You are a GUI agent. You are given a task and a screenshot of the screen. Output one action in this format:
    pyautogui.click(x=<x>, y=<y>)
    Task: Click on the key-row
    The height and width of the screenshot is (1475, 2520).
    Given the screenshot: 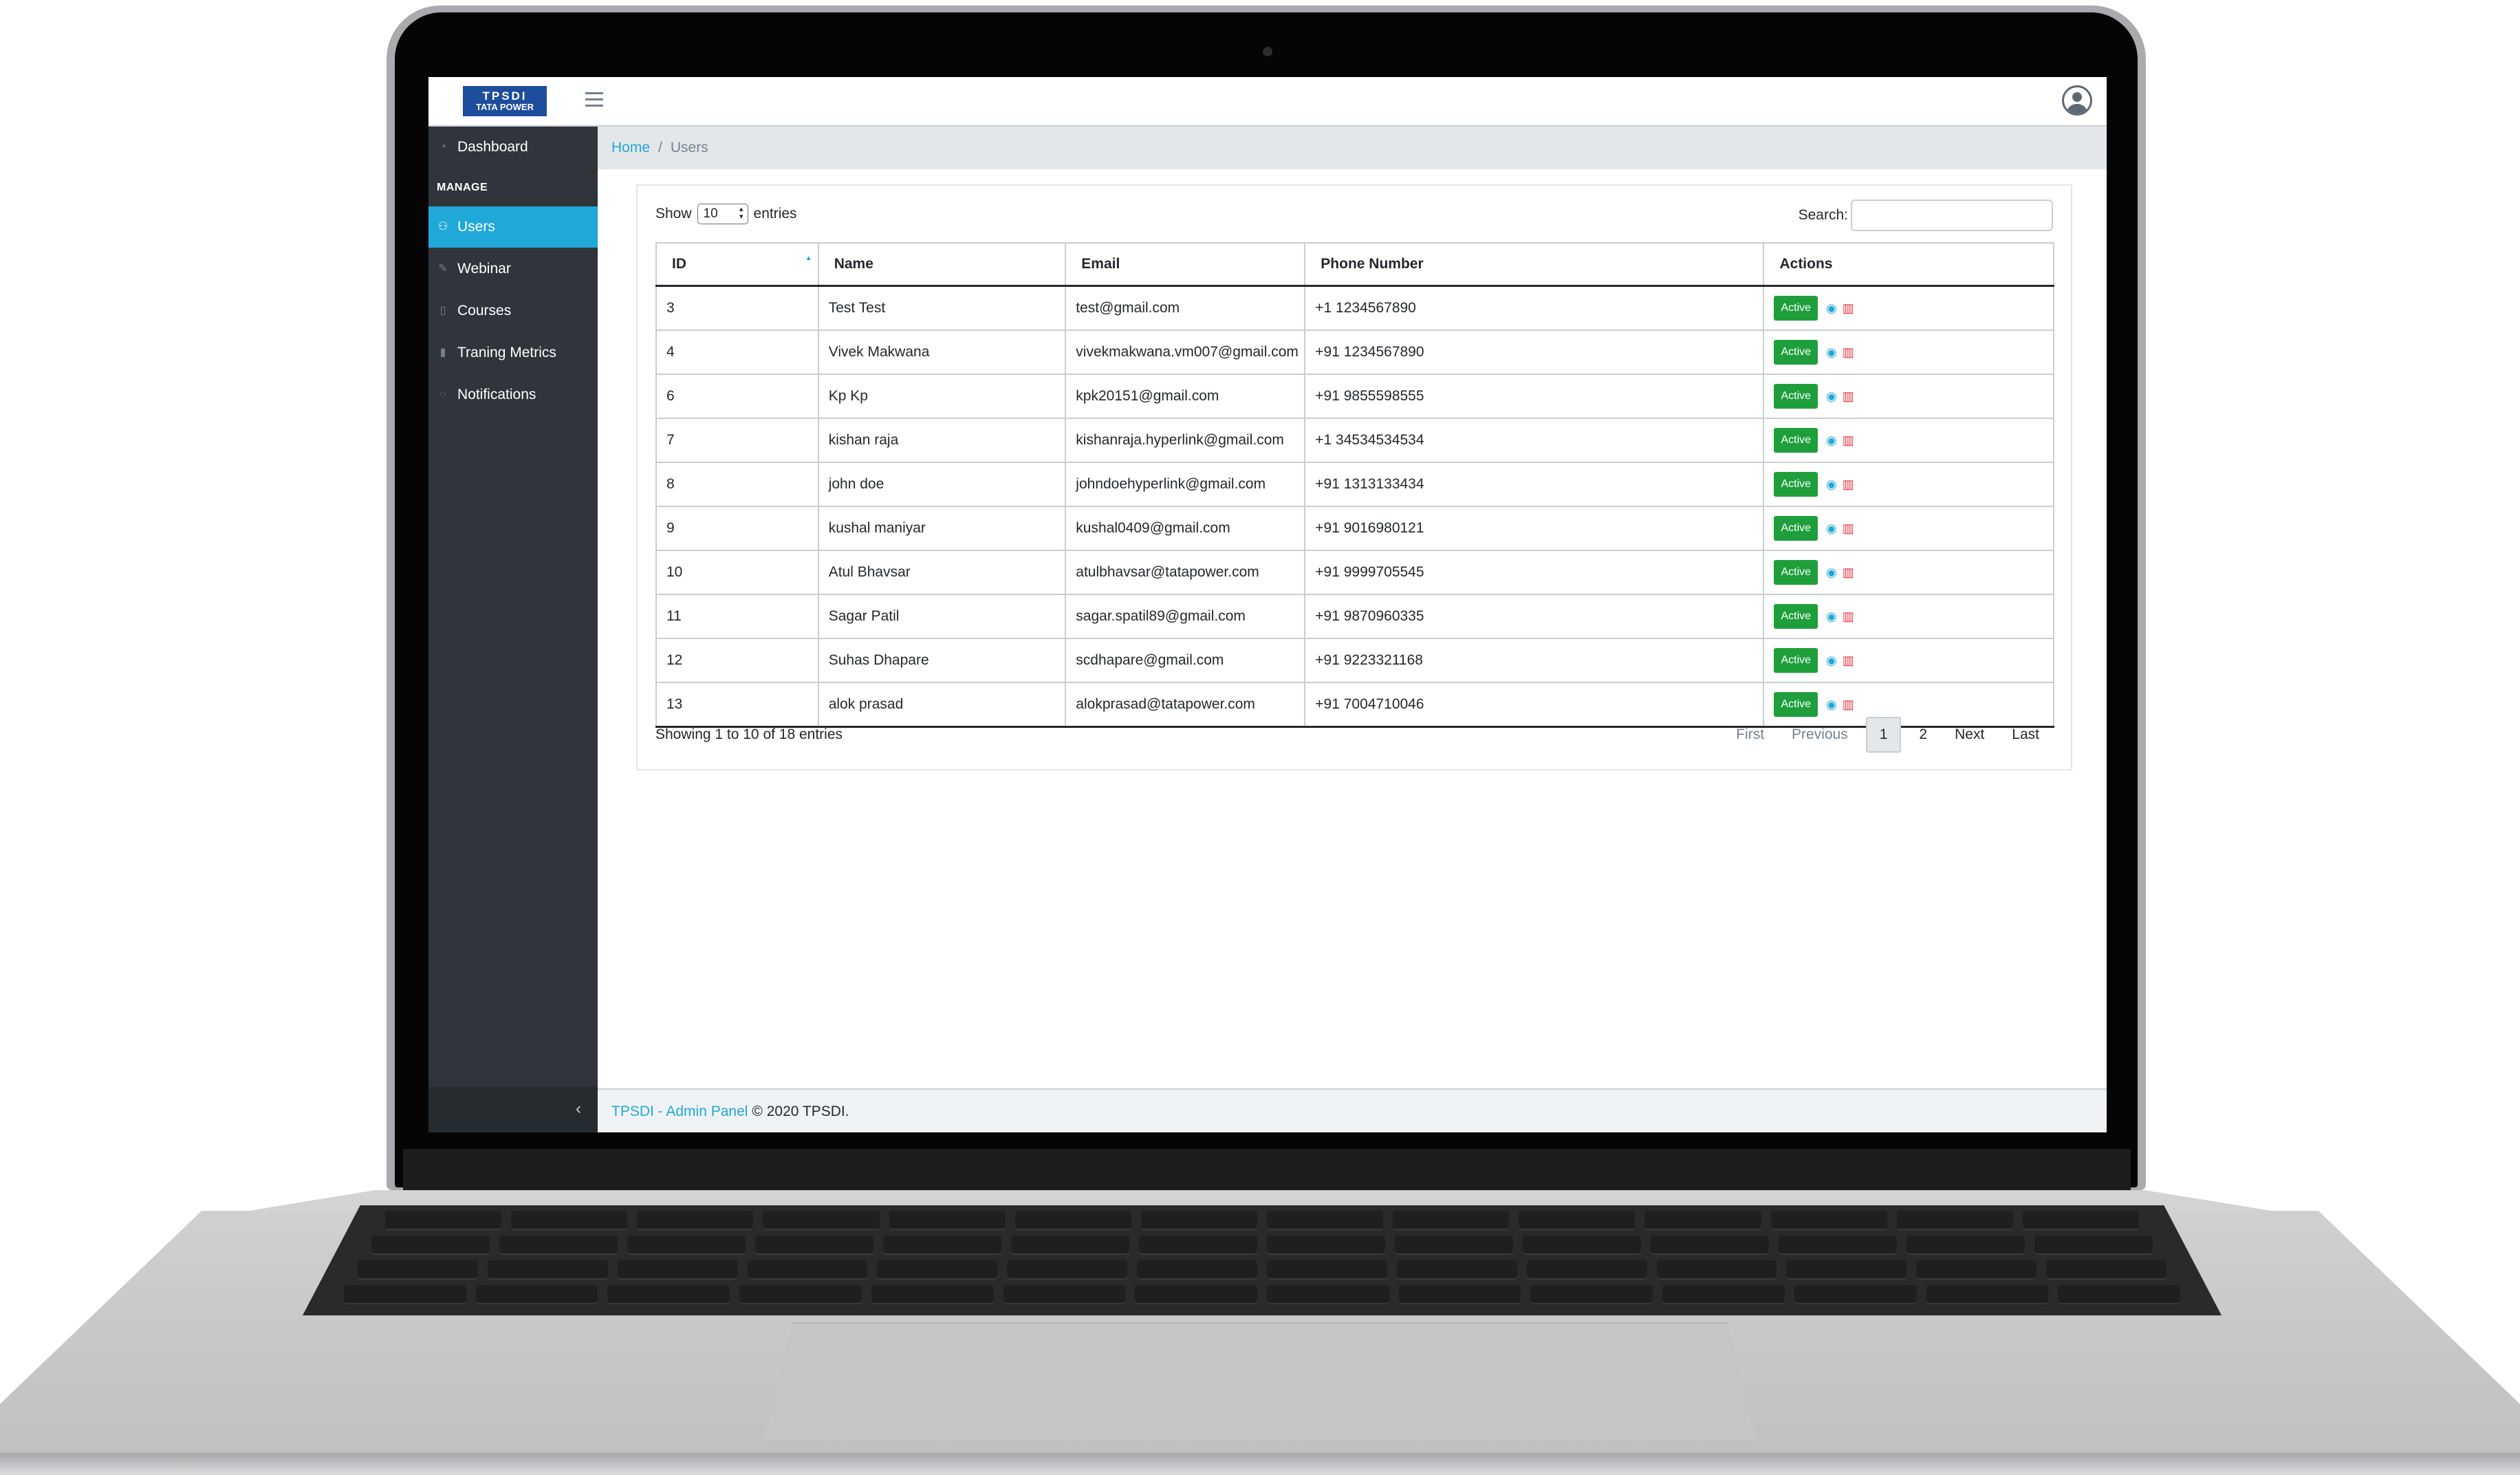 What is the action you would take?
    pyautogui.click(x=1262, y=1294)
    